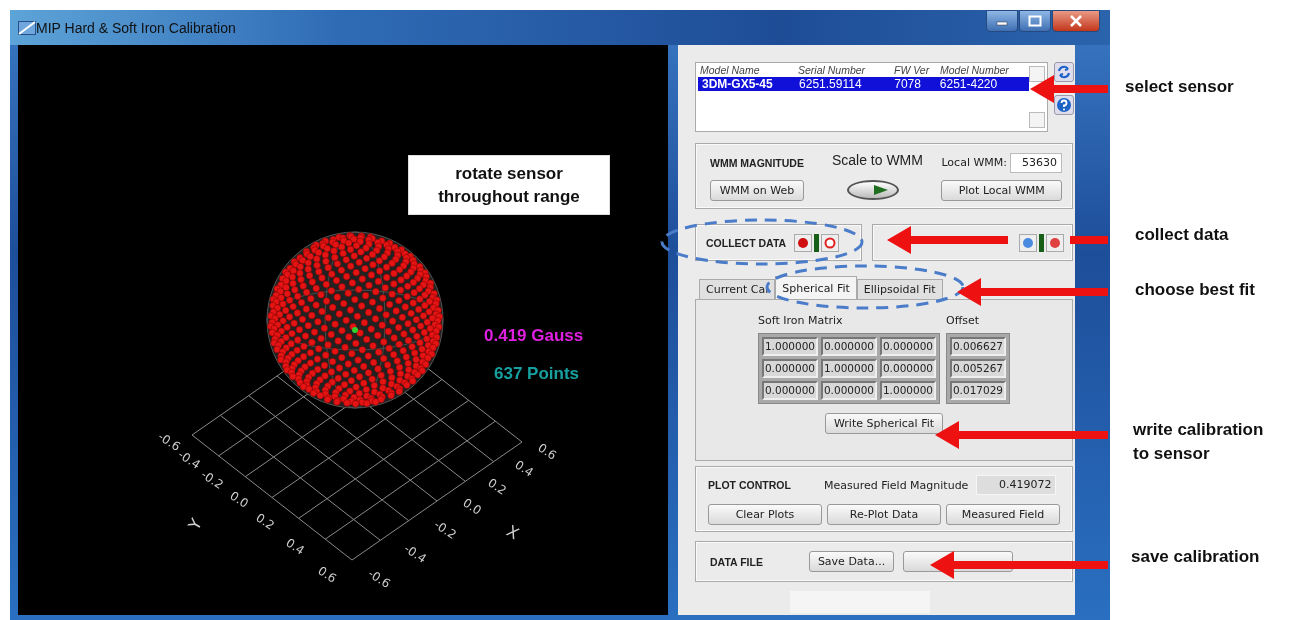 The height and width of the screenshot is (620, 1295). Describe the element at coordinates (974, 70) in the screenshot. I see `column-header: Model Number` at that location.